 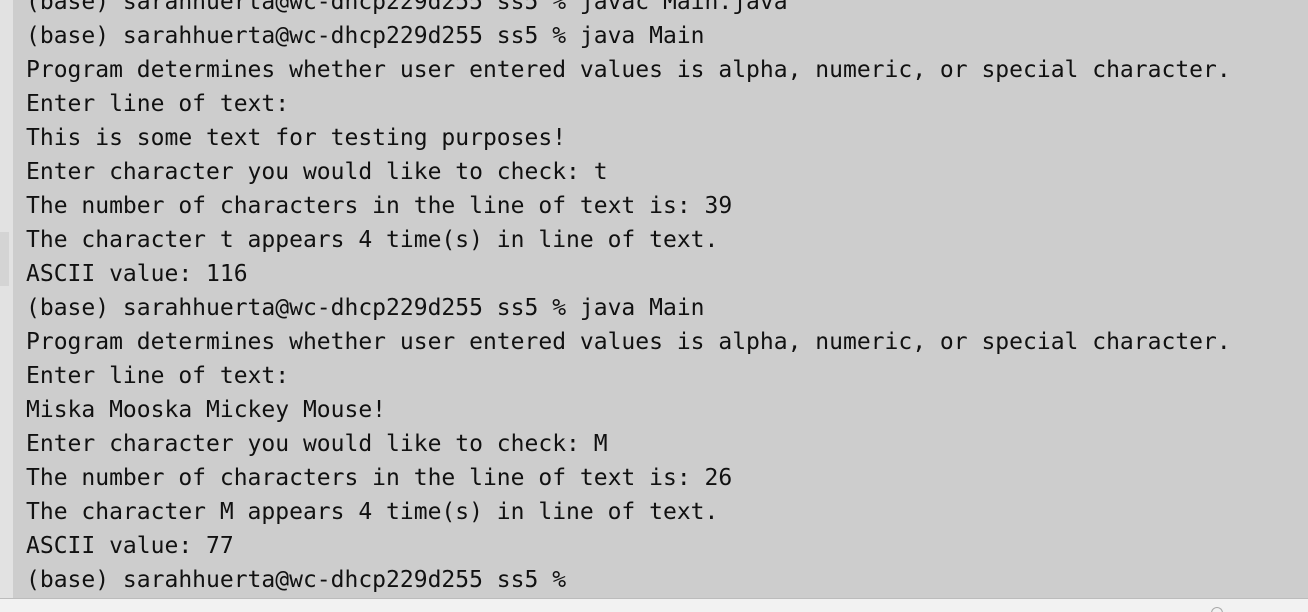 What do you see at coordinates (130, 546) in the screenshot?
I see `terminal-line-ascii-value: ASCII value: 77` at bounding box center [130, 546].